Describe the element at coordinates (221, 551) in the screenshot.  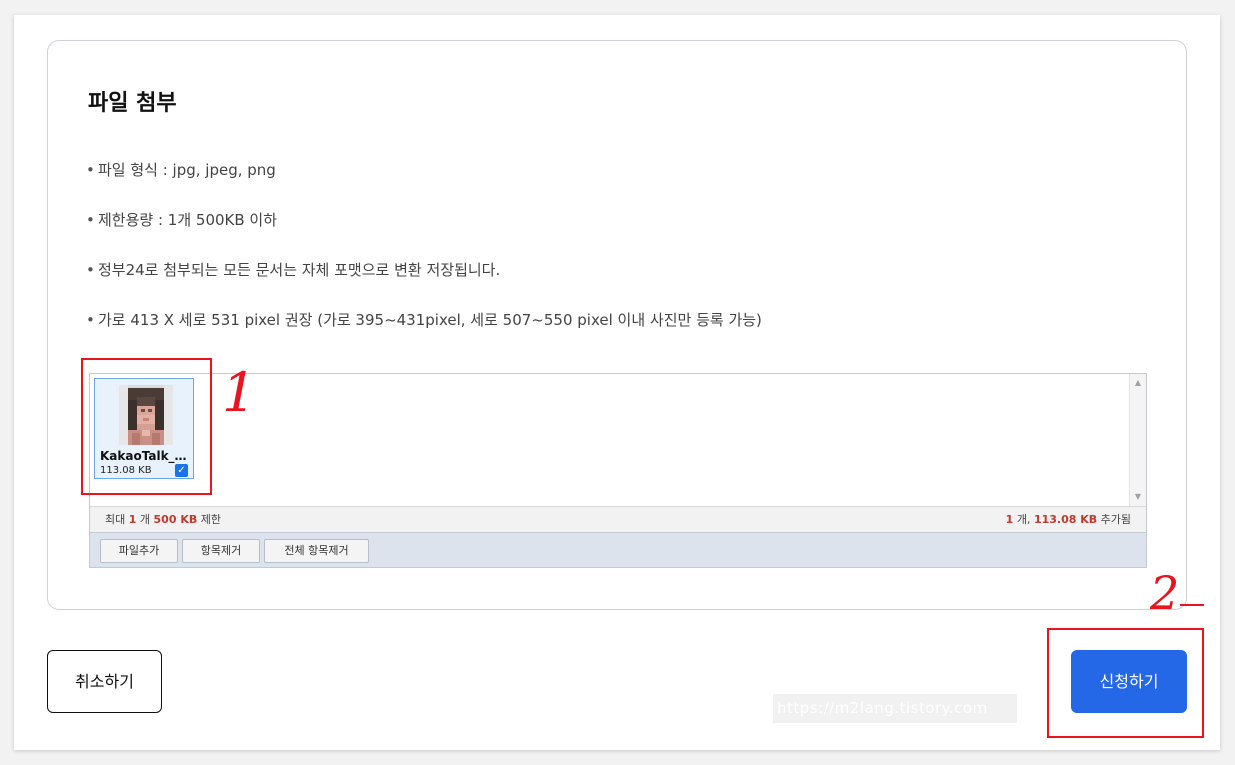
I see `remove-item-button: 항목제거` at that location.